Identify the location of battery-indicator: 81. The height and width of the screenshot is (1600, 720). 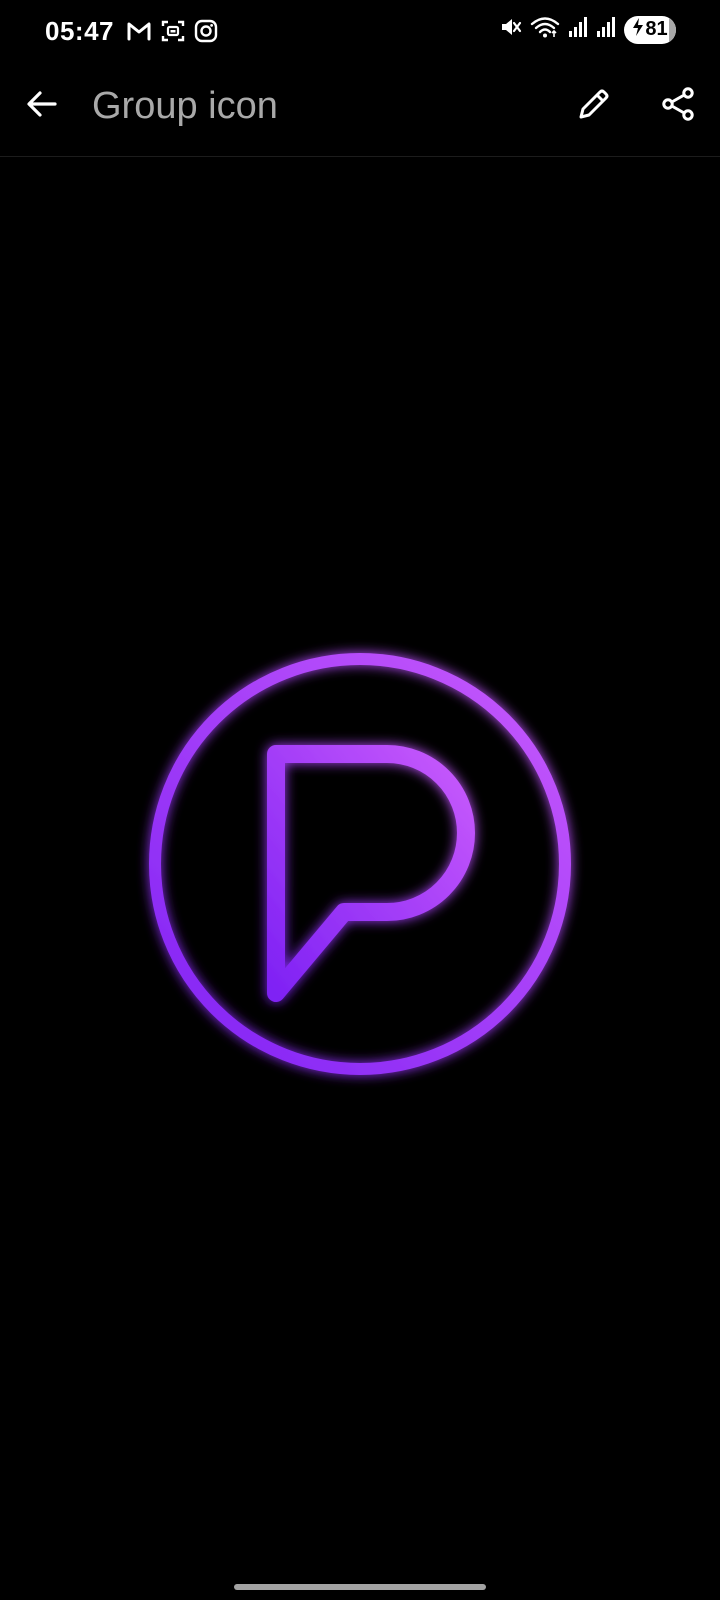
(650, 29).